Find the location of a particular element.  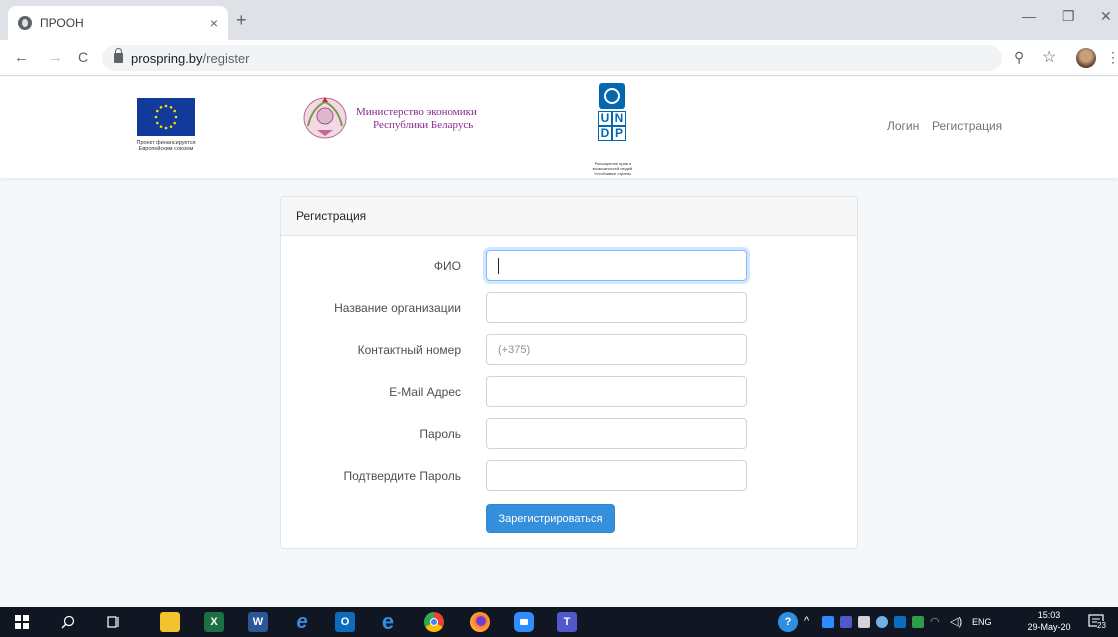

undp-caption-line1: Расширение прав и возможностей людей. is located at coordinates (613, 166).